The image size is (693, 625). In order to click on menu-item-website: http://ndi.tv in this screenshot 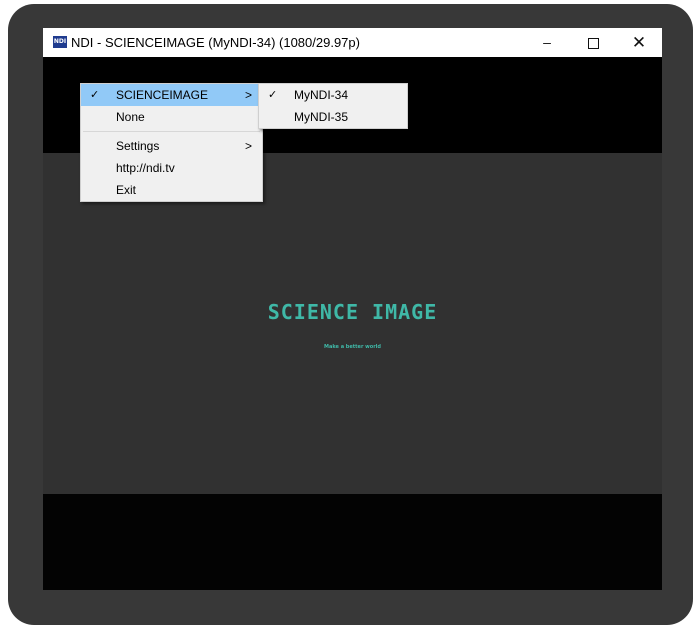, I will do `click(171, 168)`.